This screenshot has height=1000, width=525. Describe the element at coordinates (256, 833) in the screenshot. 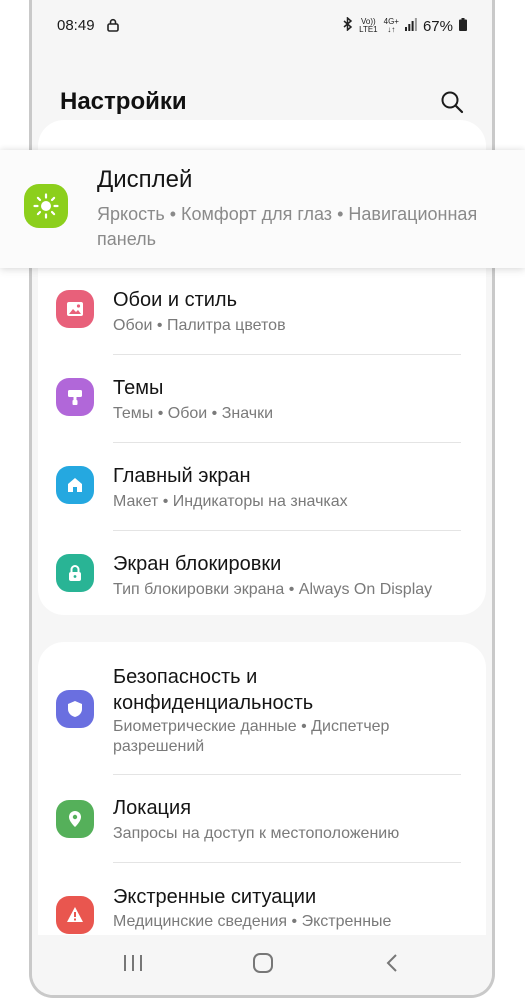

I see `list-item-sub: Запросы на доступ к местоположению` at that location.